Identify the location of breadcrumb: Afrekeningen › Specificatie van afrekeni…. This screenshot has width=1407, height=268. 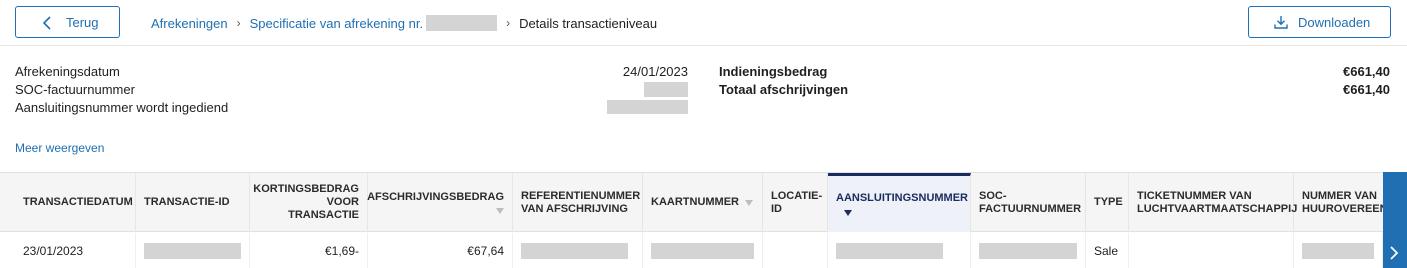
(404, 23).